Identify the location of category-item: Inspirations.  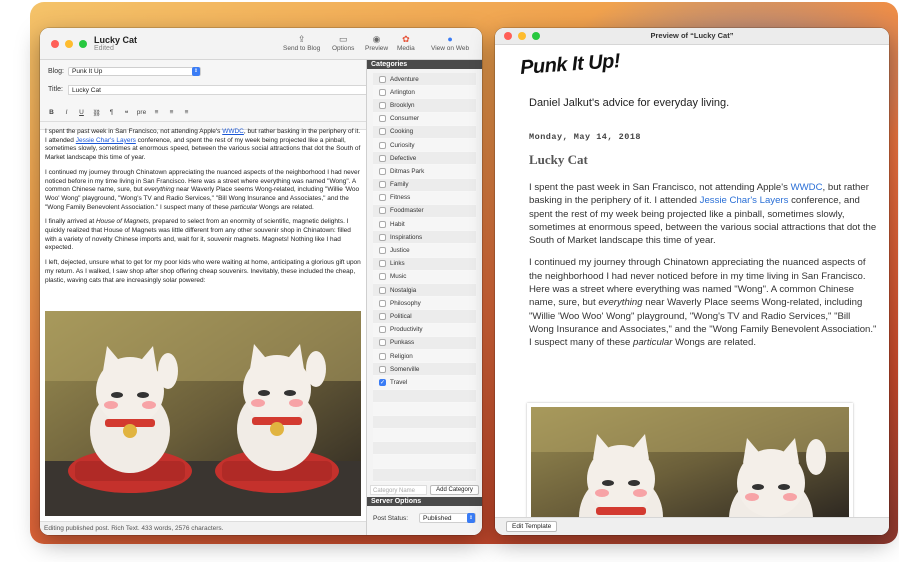
(424, 238).